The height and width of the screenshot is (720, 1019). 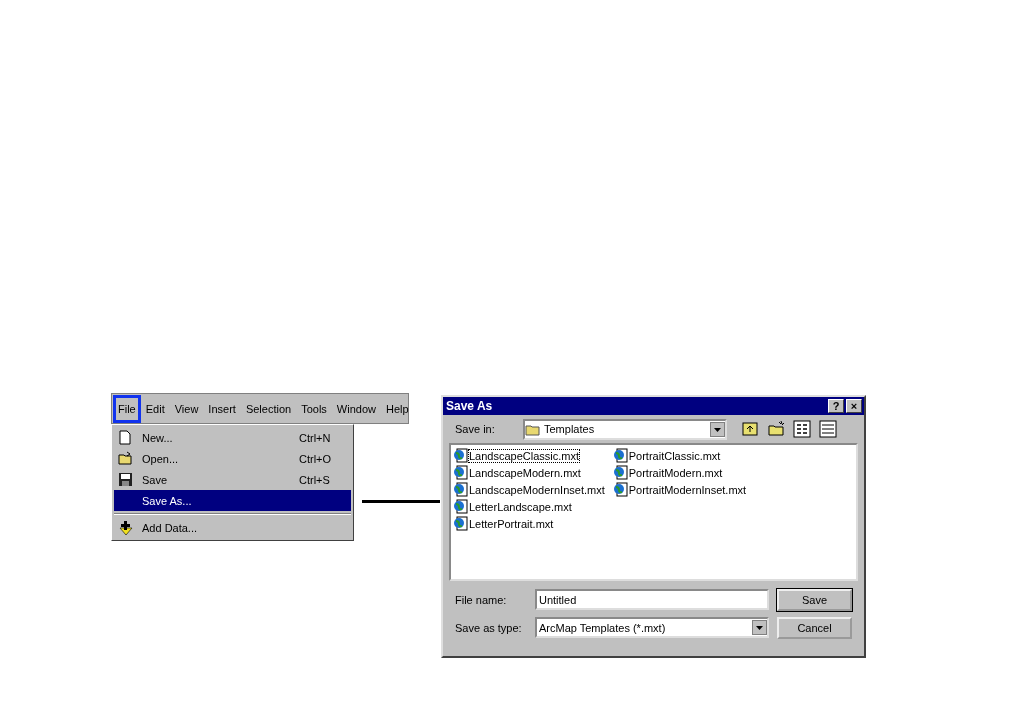 What do you see at coordinates (356, 408) in the screenshot?
I see `menu-item: Window` at bounding box center [356, 408].